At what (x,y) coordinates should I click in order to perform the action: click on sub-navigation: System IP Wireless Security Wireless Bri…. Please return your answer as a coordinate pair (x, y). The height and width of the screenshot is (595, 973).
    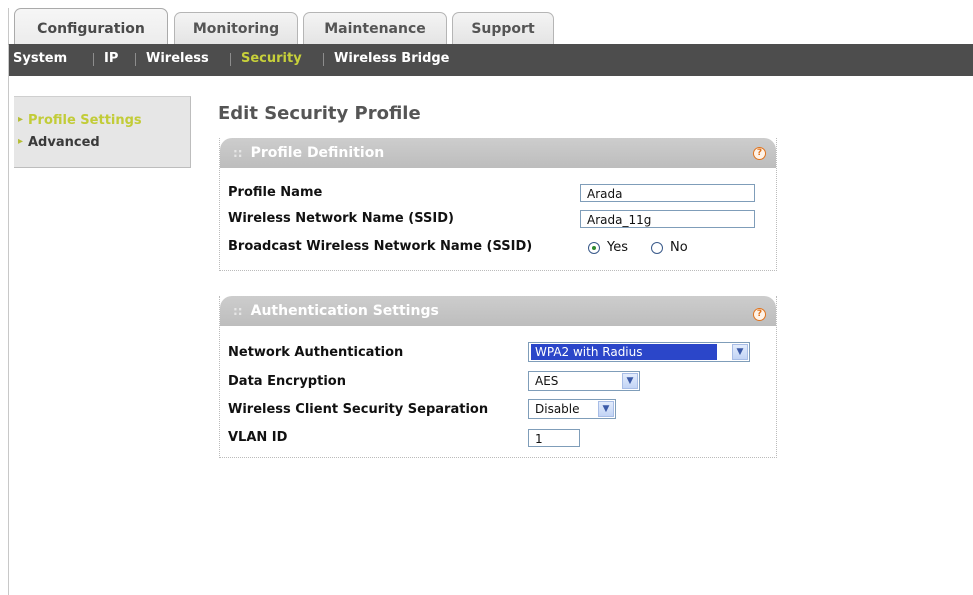
    Looking at the image, I should click on (491, 60).